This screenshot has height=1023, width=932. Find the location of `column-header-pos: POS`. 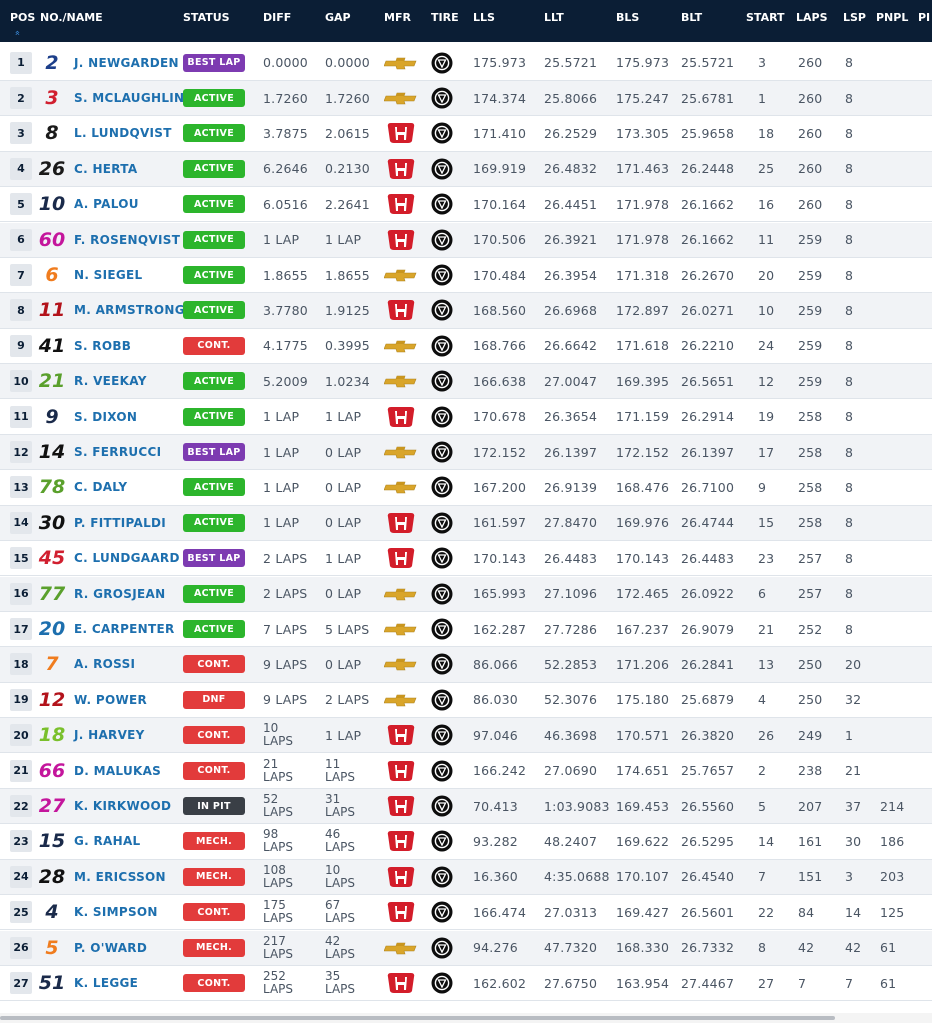

column-header-pos: POS is located at coordinates (22, 17).